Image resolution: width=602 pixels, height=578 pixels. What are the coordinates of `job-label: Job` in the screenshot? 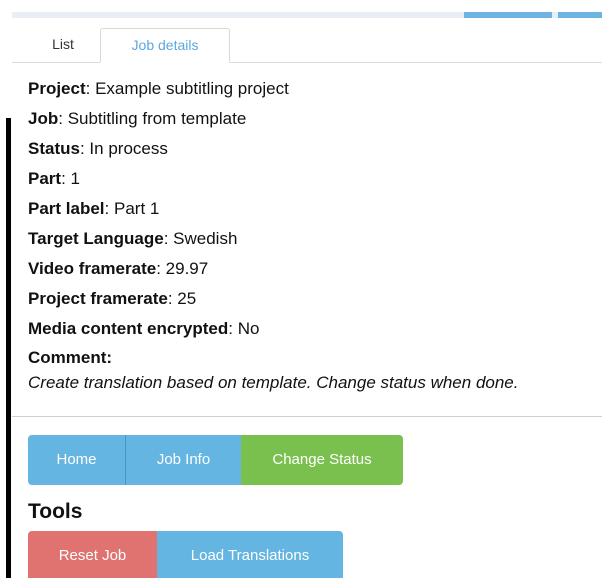 It's located at (43, 118).